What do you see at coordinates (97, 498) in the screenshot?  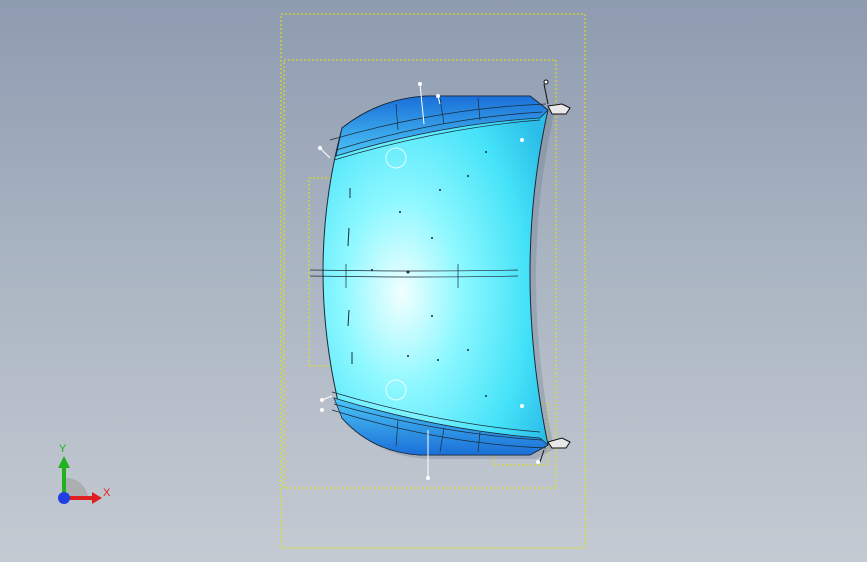 I see `x-axis-arrowhead` at bounding box center [97, 498].